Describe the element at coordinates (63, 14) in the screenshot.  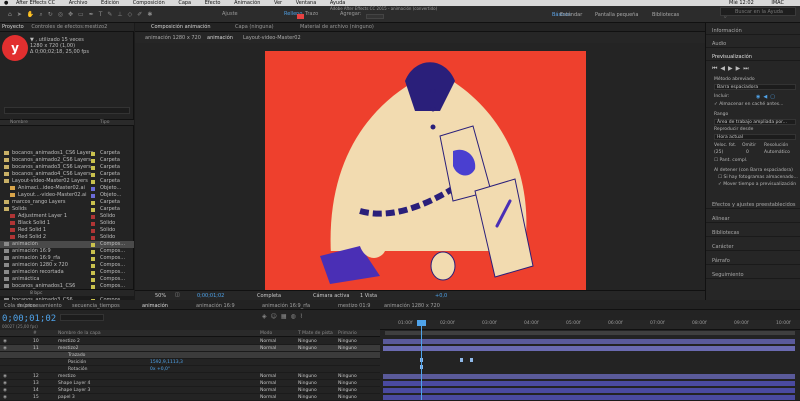
I see `camera-tool-icon: ◎` at that location.